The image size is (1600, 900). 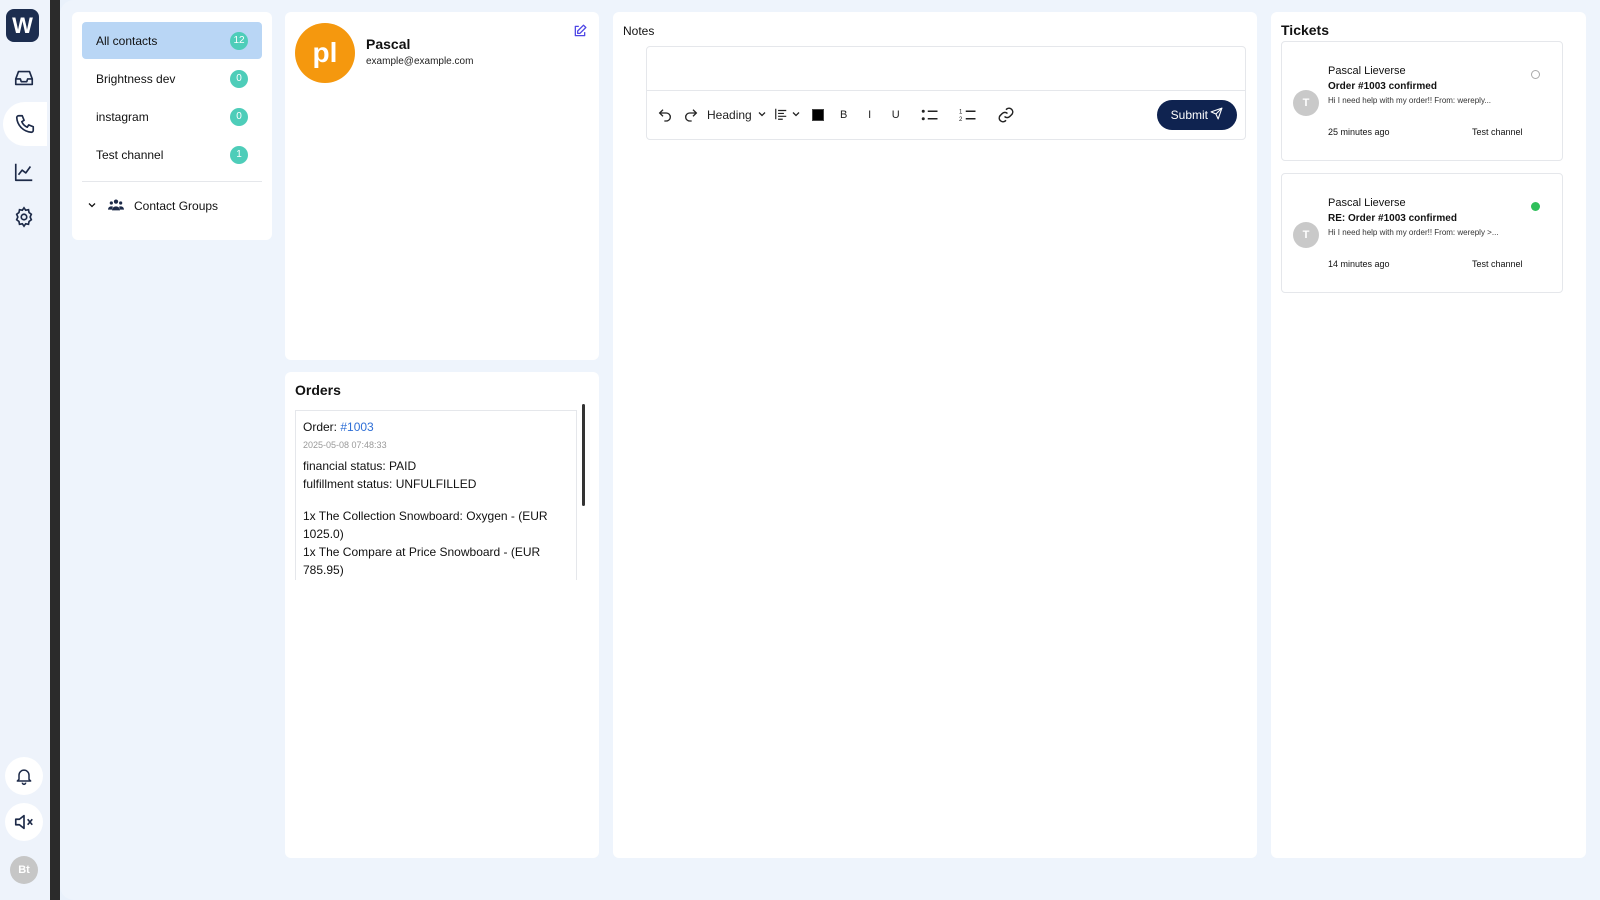 What do you see at coordinates (1305, 30) in the screenshot?
I see `tickets-title: Tickets` at bounding box center [1305, 30].